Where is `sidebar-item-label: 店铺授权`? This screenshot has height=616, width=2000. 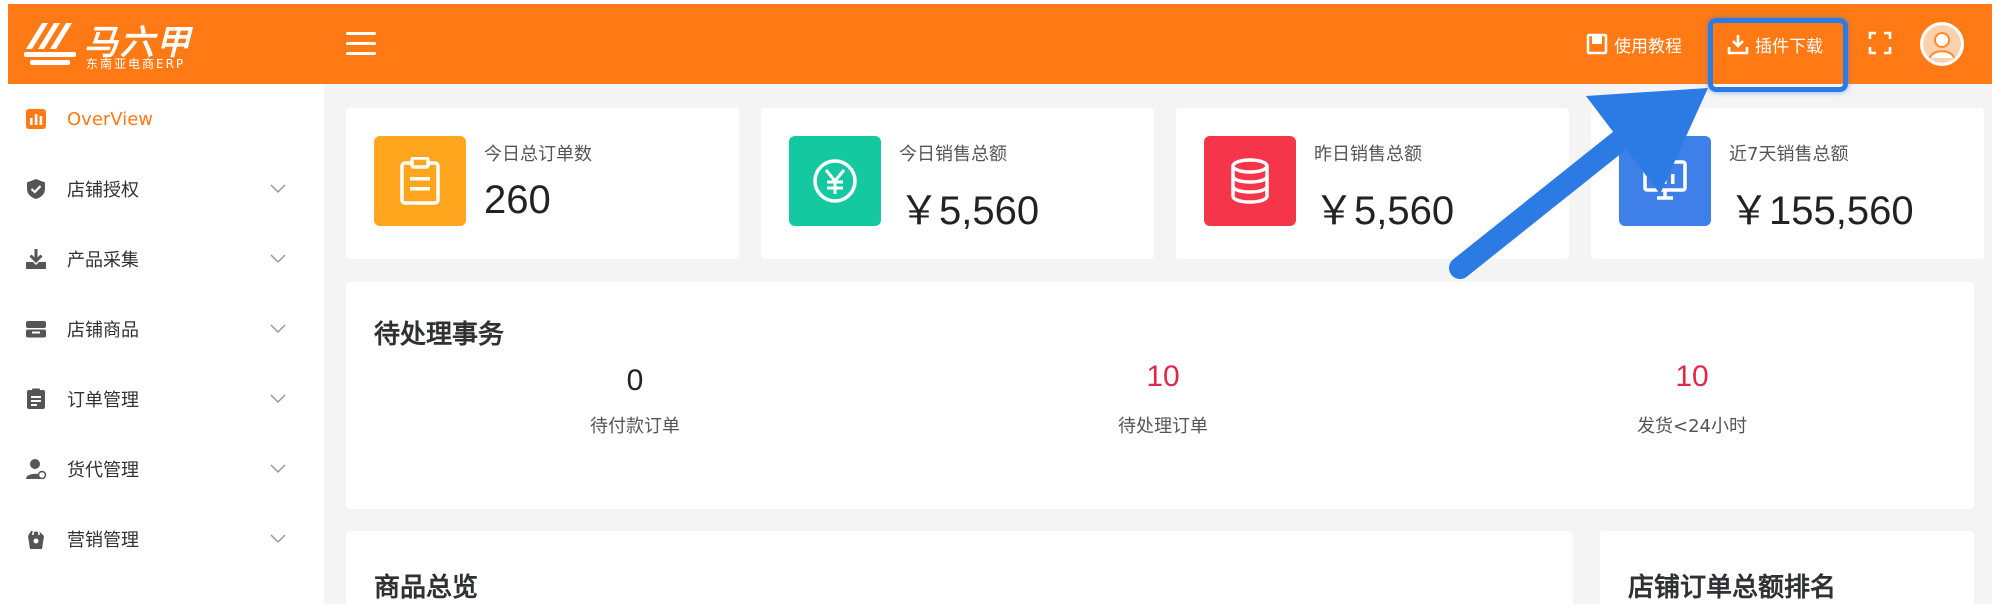
sidebar-item-label: 店铺授权 is located at coordinates (103, 190).